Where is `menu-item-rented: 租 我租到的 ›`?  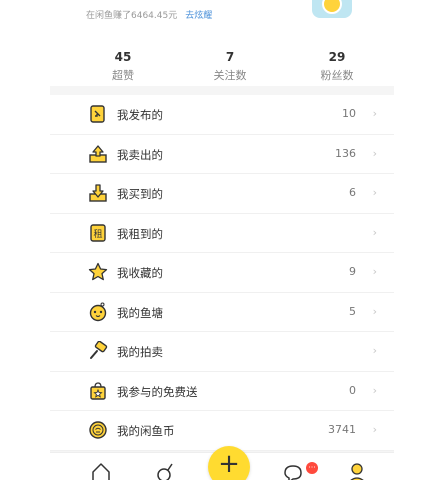
menu-item-rented: 租 我租到的 › is located at coordinates (222, 233).